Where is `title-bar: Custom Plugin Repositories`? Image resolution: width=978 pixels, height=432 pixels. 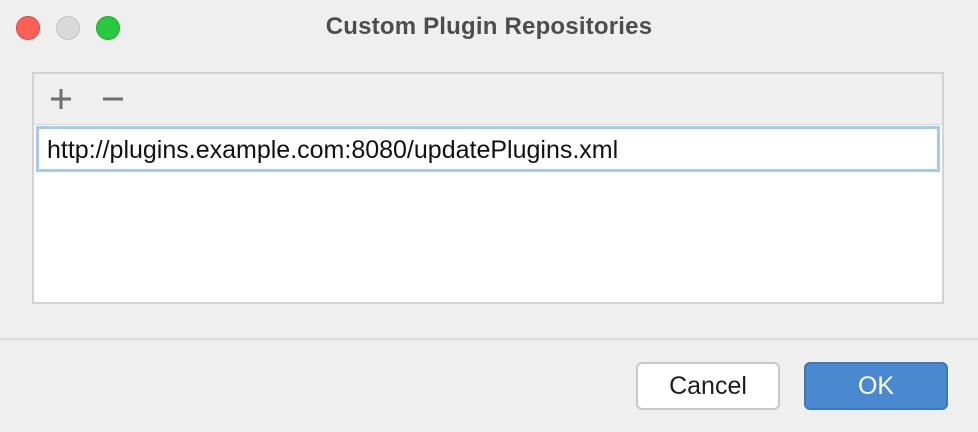
title-bar: Custom Plugin Repositories is located at coordinates (489, 27).